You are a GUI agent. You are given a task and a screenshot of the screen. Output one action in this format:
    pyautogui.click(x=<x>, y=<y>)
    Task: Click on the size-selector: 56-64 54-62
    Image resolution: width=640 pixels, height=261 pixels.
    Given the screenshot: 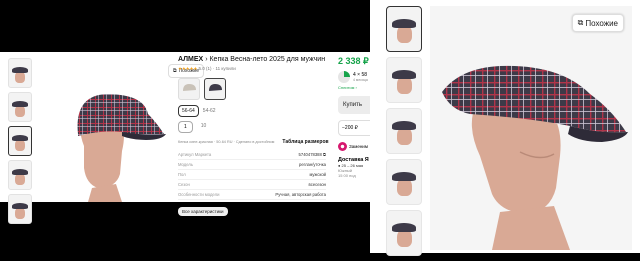 What is the action you would take?
    pyautogui.click(x=258, y=111)
    